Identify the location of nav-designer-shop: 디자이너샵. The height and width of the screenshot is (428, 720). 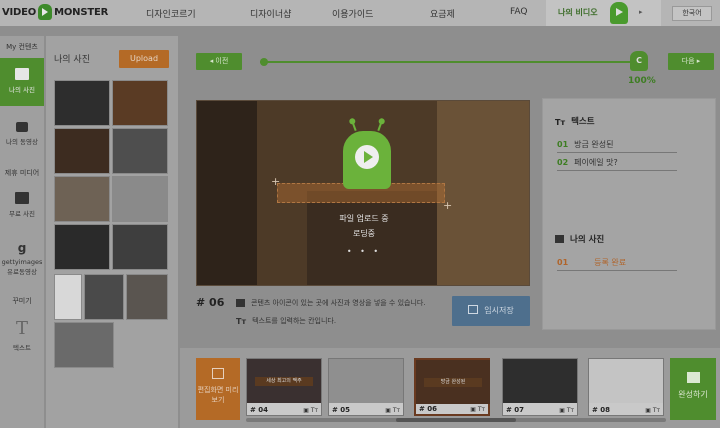
(270, 13).